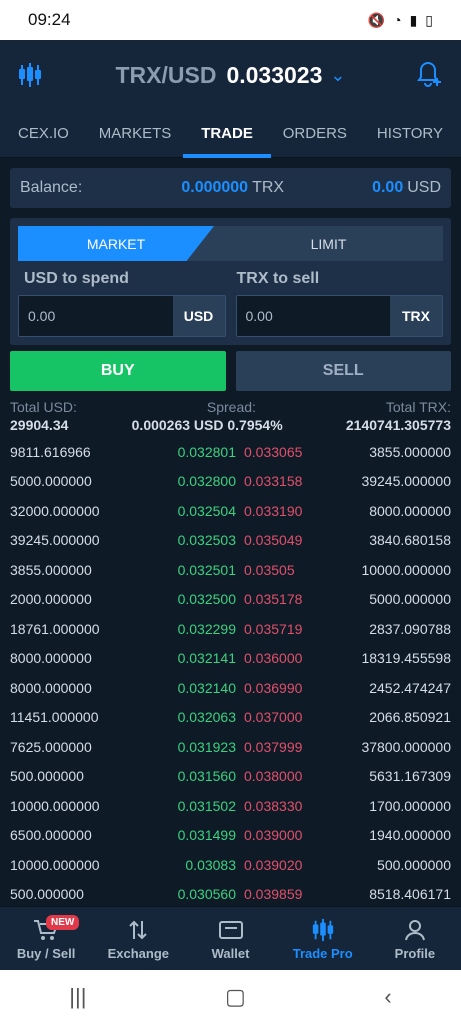  Describe the element at coordinates (337, 75) in the screenshot. I see `chevron-down-icon: ⌄` at that location.